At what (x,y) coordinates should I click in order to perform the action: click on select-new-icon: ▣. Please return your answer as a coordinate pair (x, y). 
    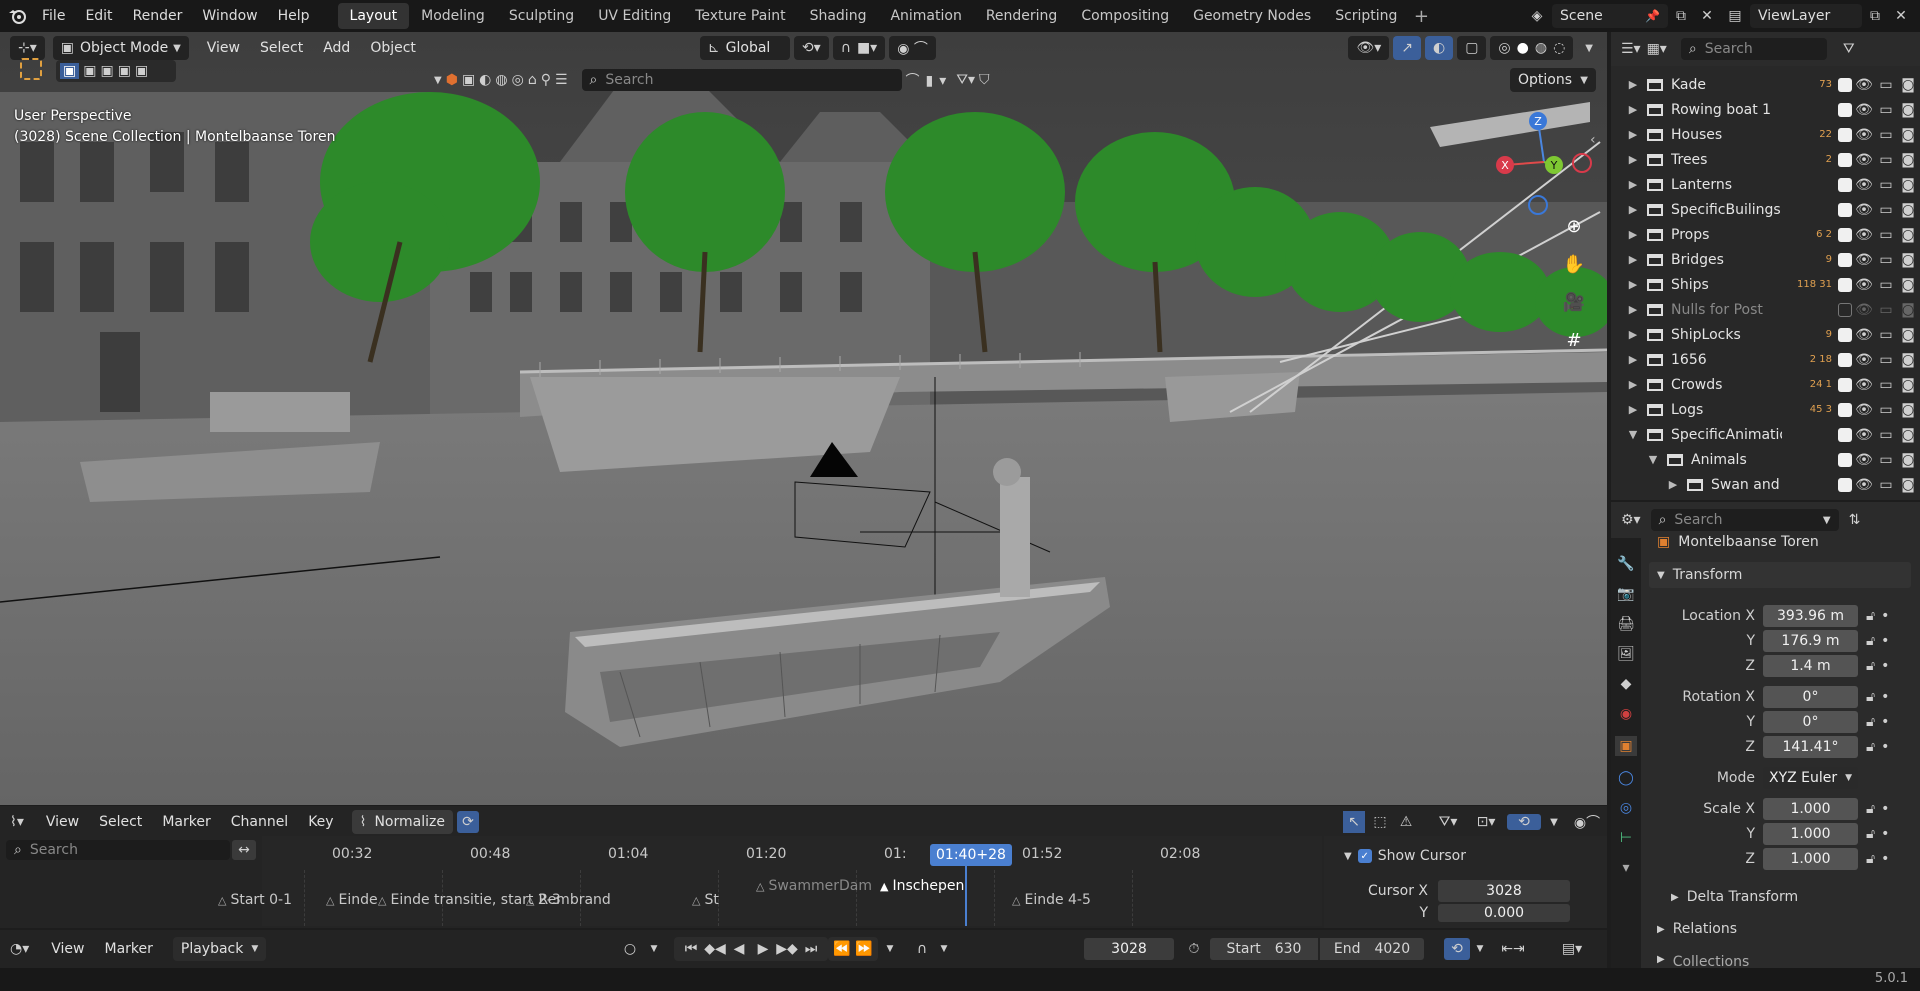
    Looking at the image, I should click on (70, 71).